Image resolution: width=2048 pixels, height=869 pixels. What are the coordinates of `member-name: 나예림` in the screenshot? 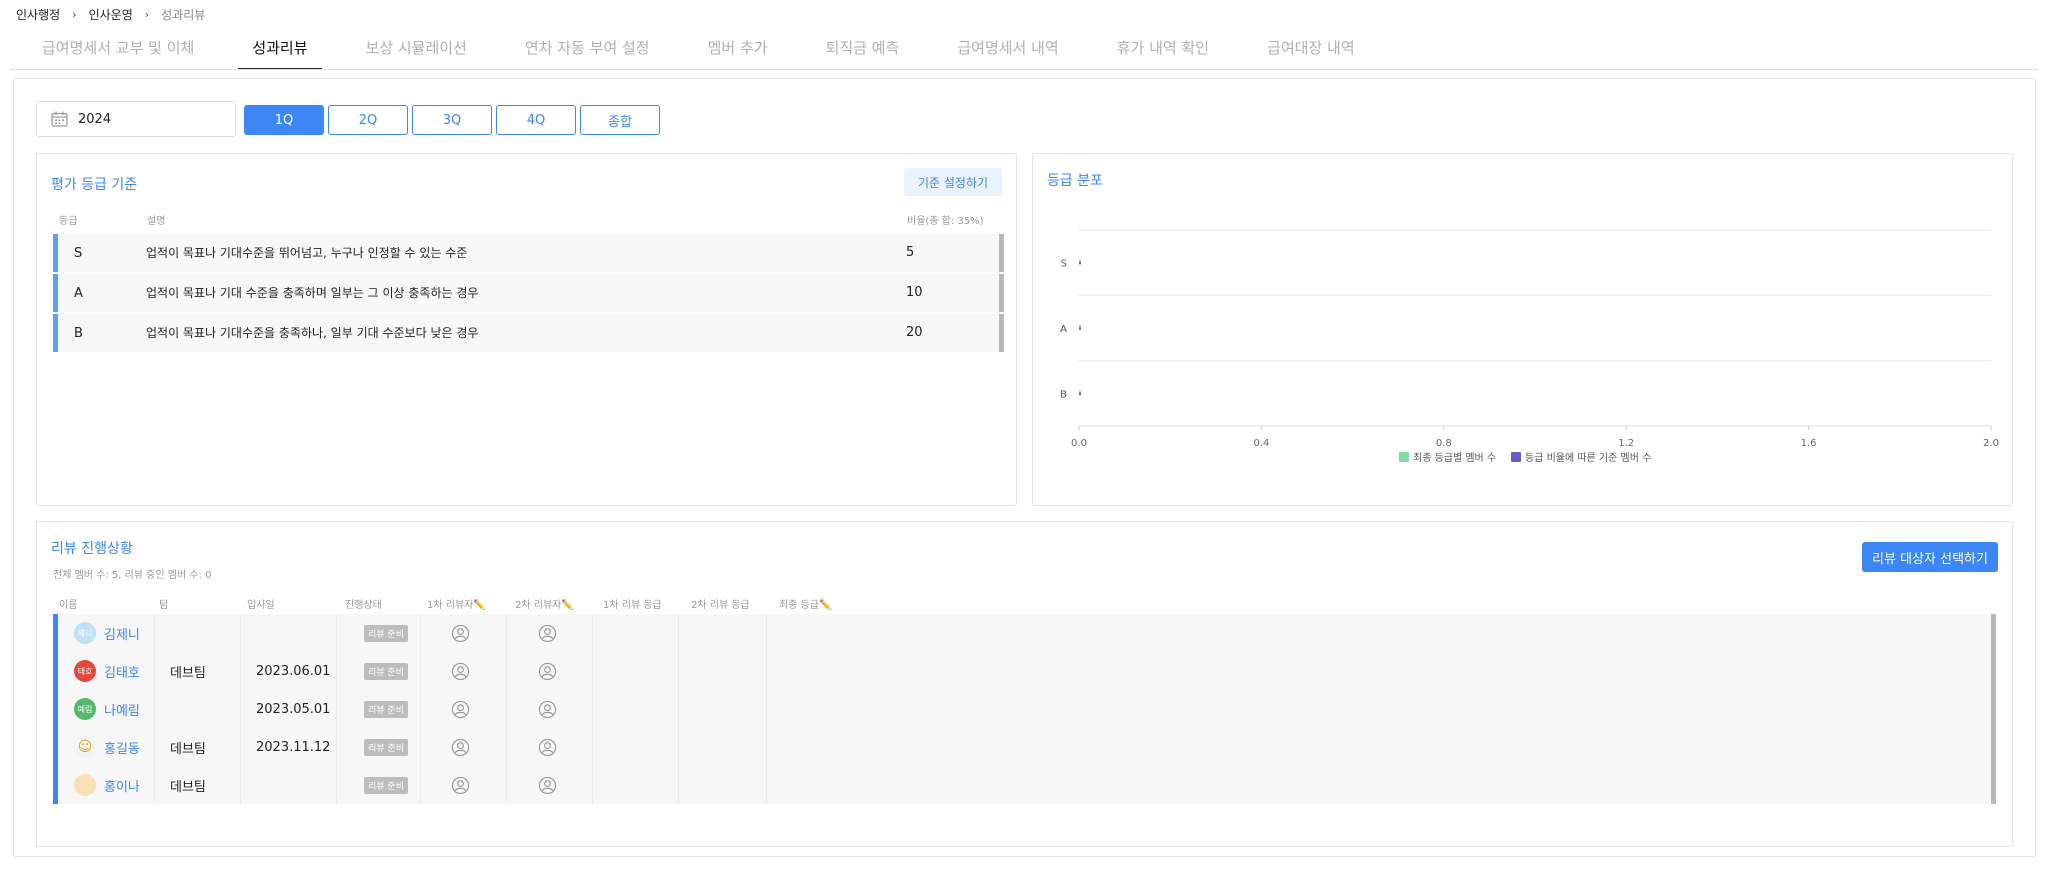 It's located at (122, 709).